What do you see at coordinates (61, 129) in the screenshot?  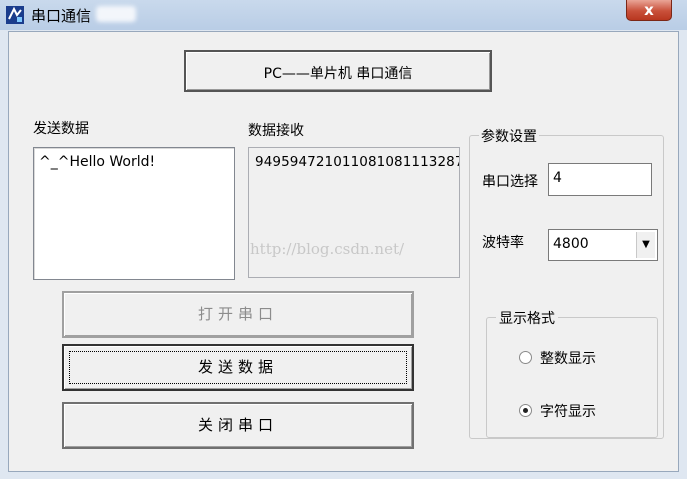 I see `send-data-label: 发送数据` at bounding box center [61, 129].